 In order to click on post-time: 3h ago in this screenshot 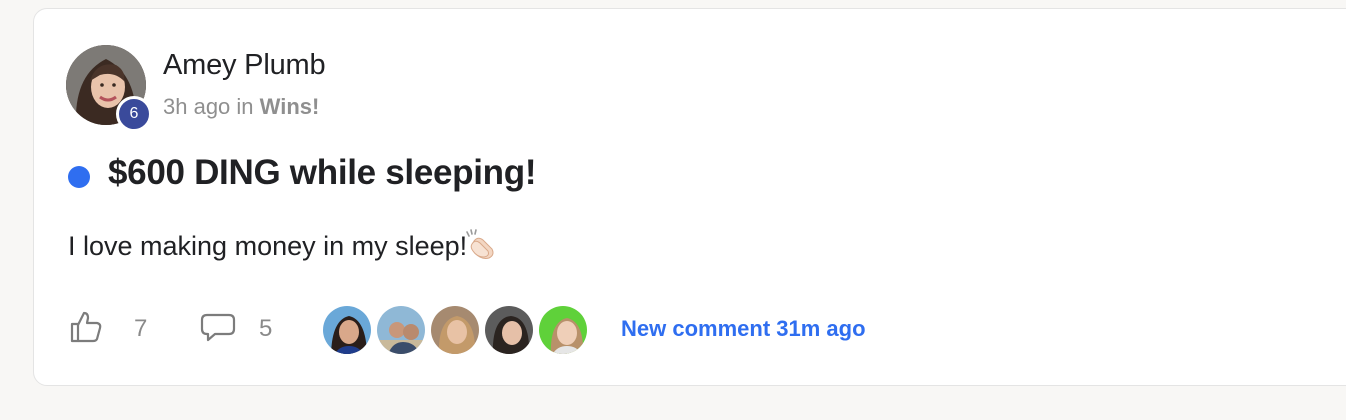, I will do `click(197, 106)`.